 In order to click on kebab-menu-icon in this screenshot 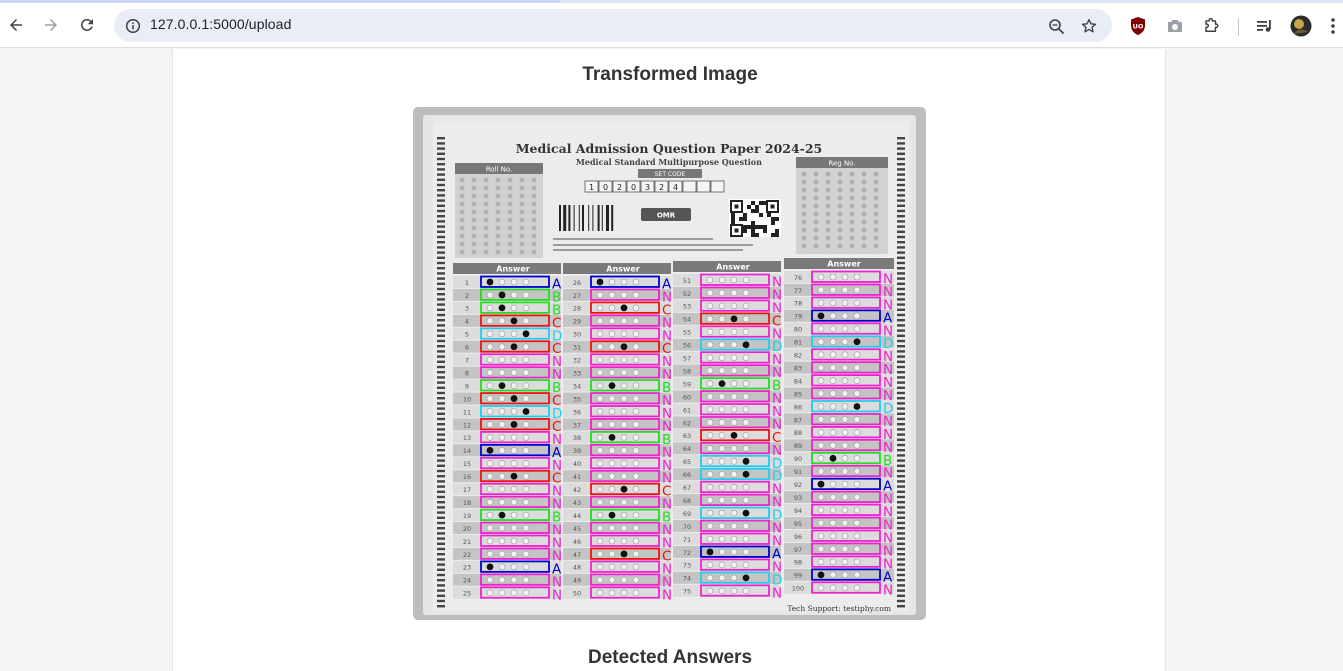, I will do `click(1333, 26)`.